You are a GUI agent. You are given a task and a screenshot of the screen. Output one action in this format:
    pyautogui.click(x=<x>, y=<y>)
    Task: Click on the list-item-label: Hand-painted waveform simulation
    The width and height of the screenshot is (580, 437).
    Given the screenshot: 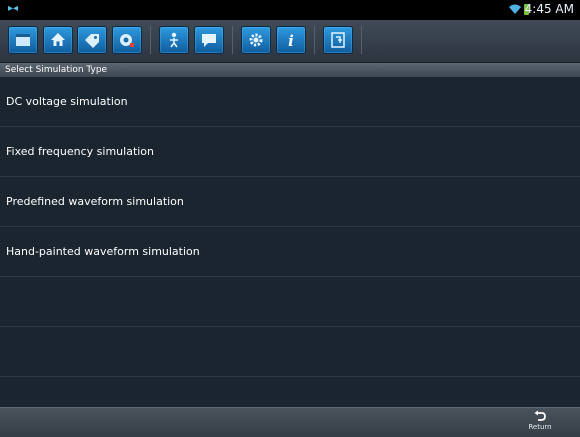 What is the action you would take?
    pyautogui.click(x=103, y=251)
    